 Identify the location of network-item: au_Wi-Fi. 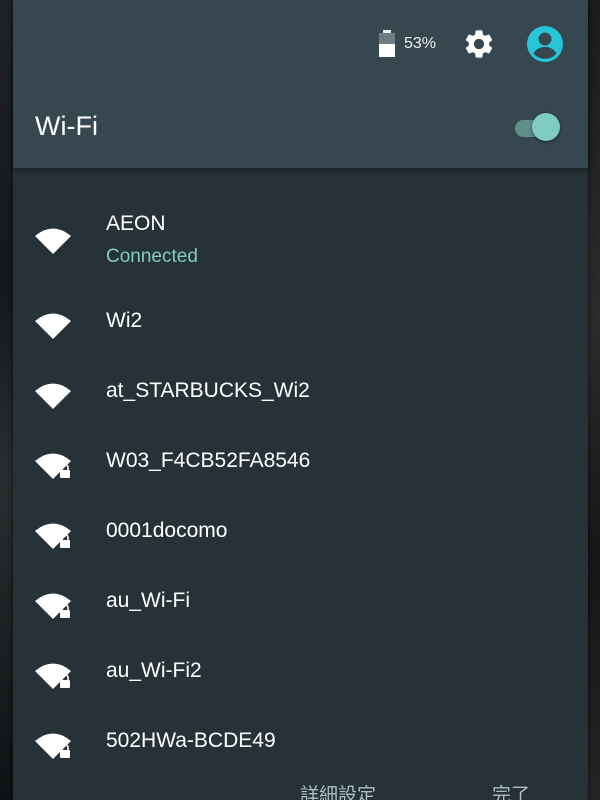
(300, 601).